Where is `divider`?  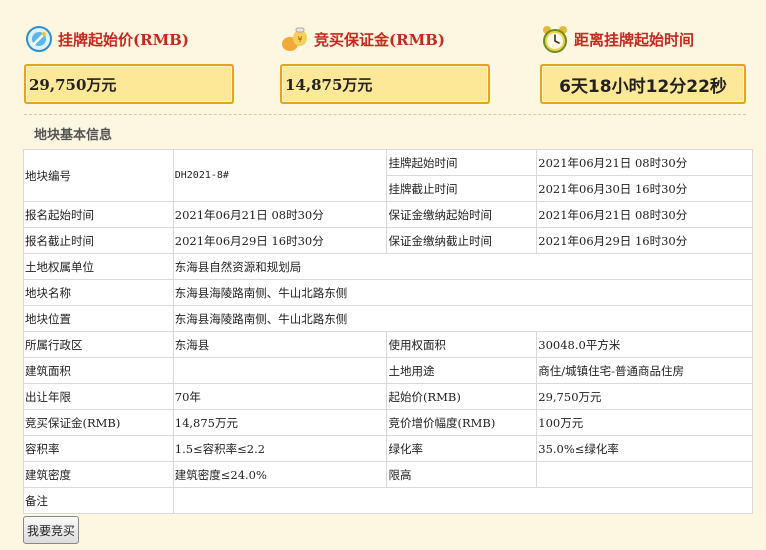
divider is located at coordinates (385, 114).